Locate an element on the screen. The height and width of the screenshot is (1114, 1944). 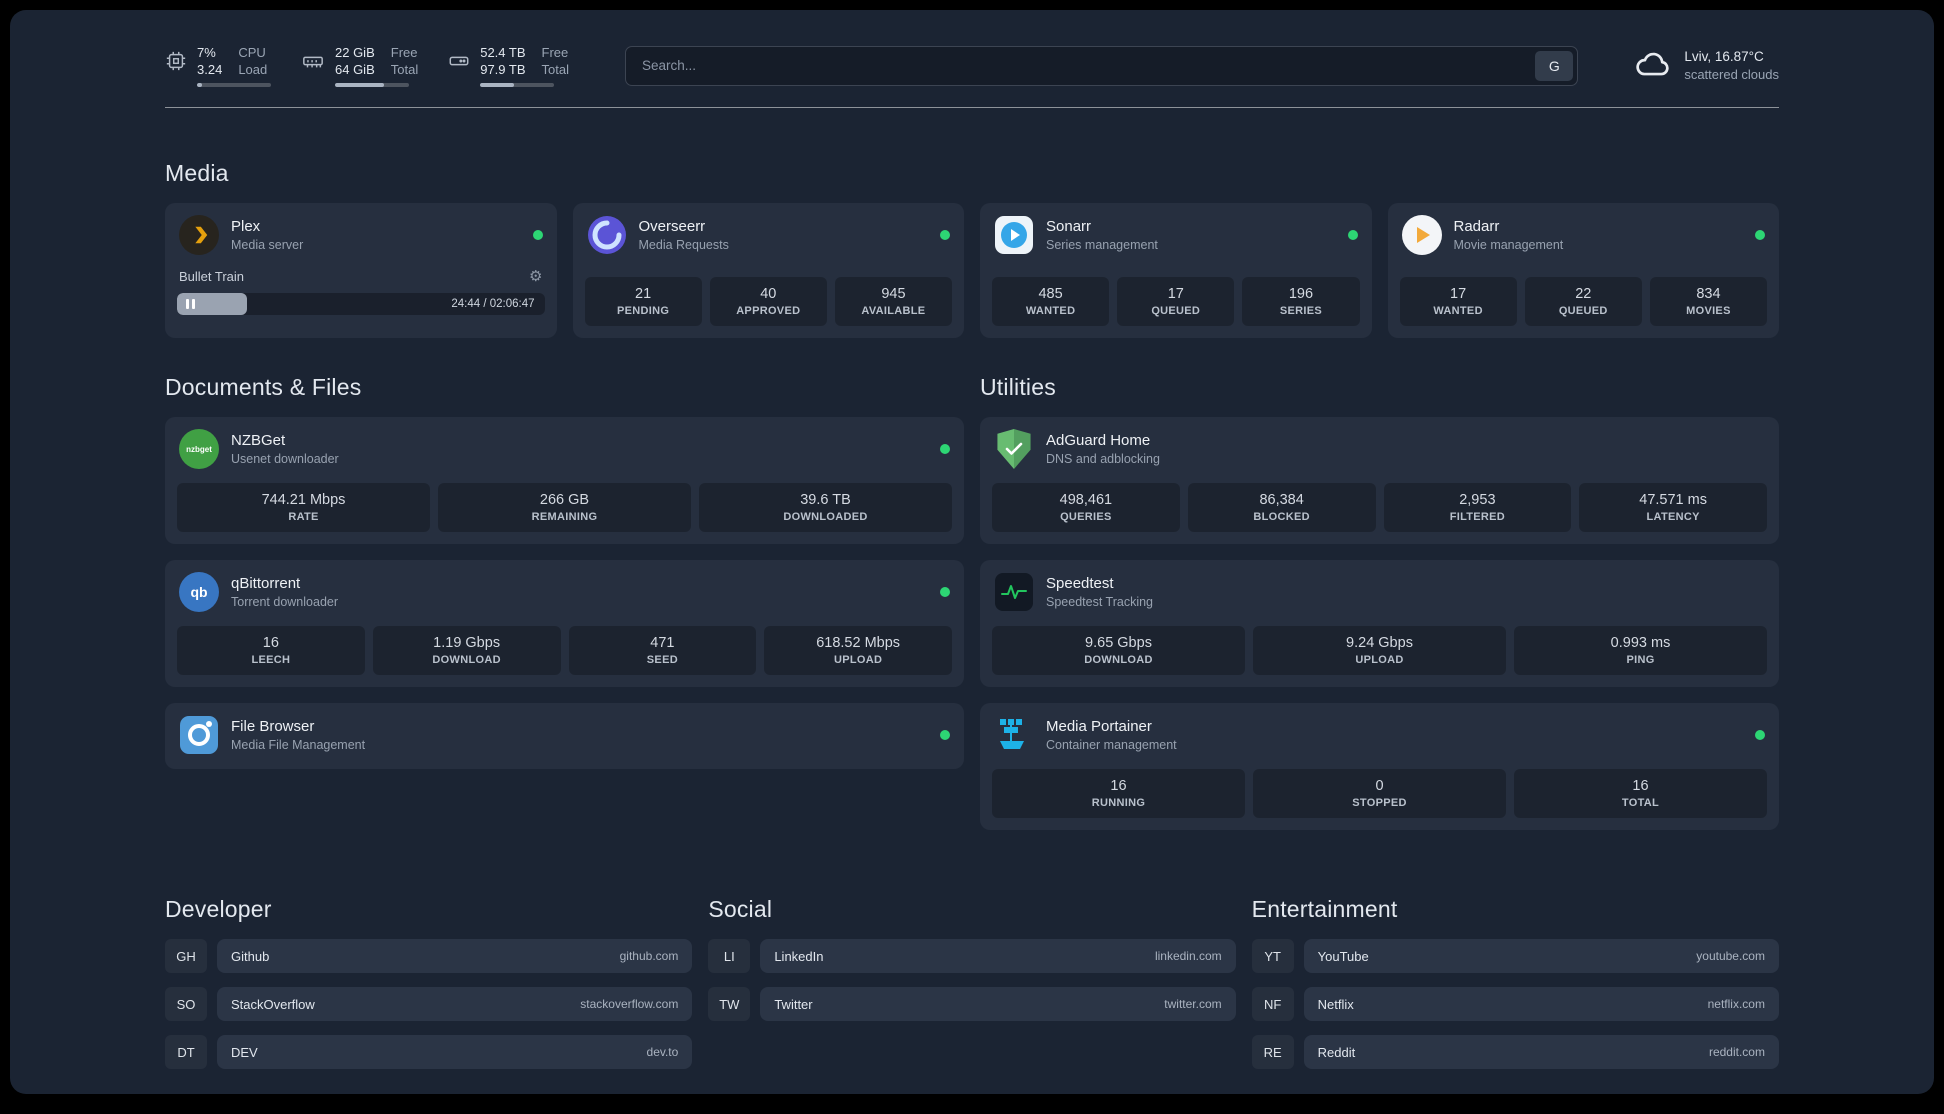
stat-upload: 618.52 Mbps UPLOAD is located at coordinates (858, 650).